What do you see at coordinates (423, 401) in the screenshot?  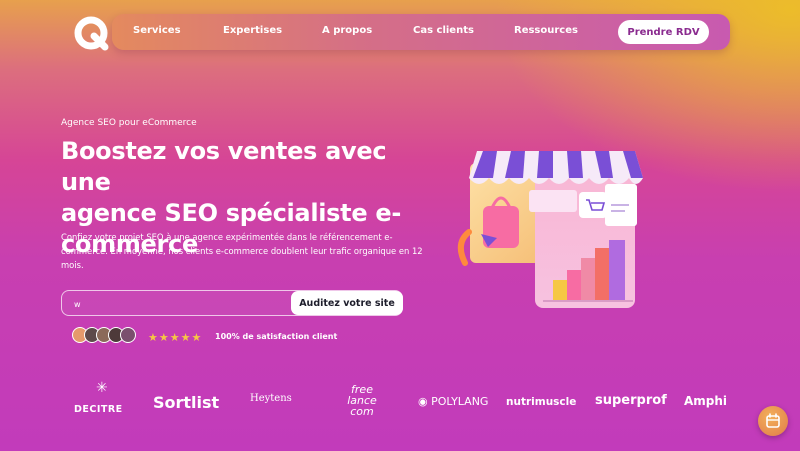 I see `polylang-icon: ◉` at bounding box center [423, 401].